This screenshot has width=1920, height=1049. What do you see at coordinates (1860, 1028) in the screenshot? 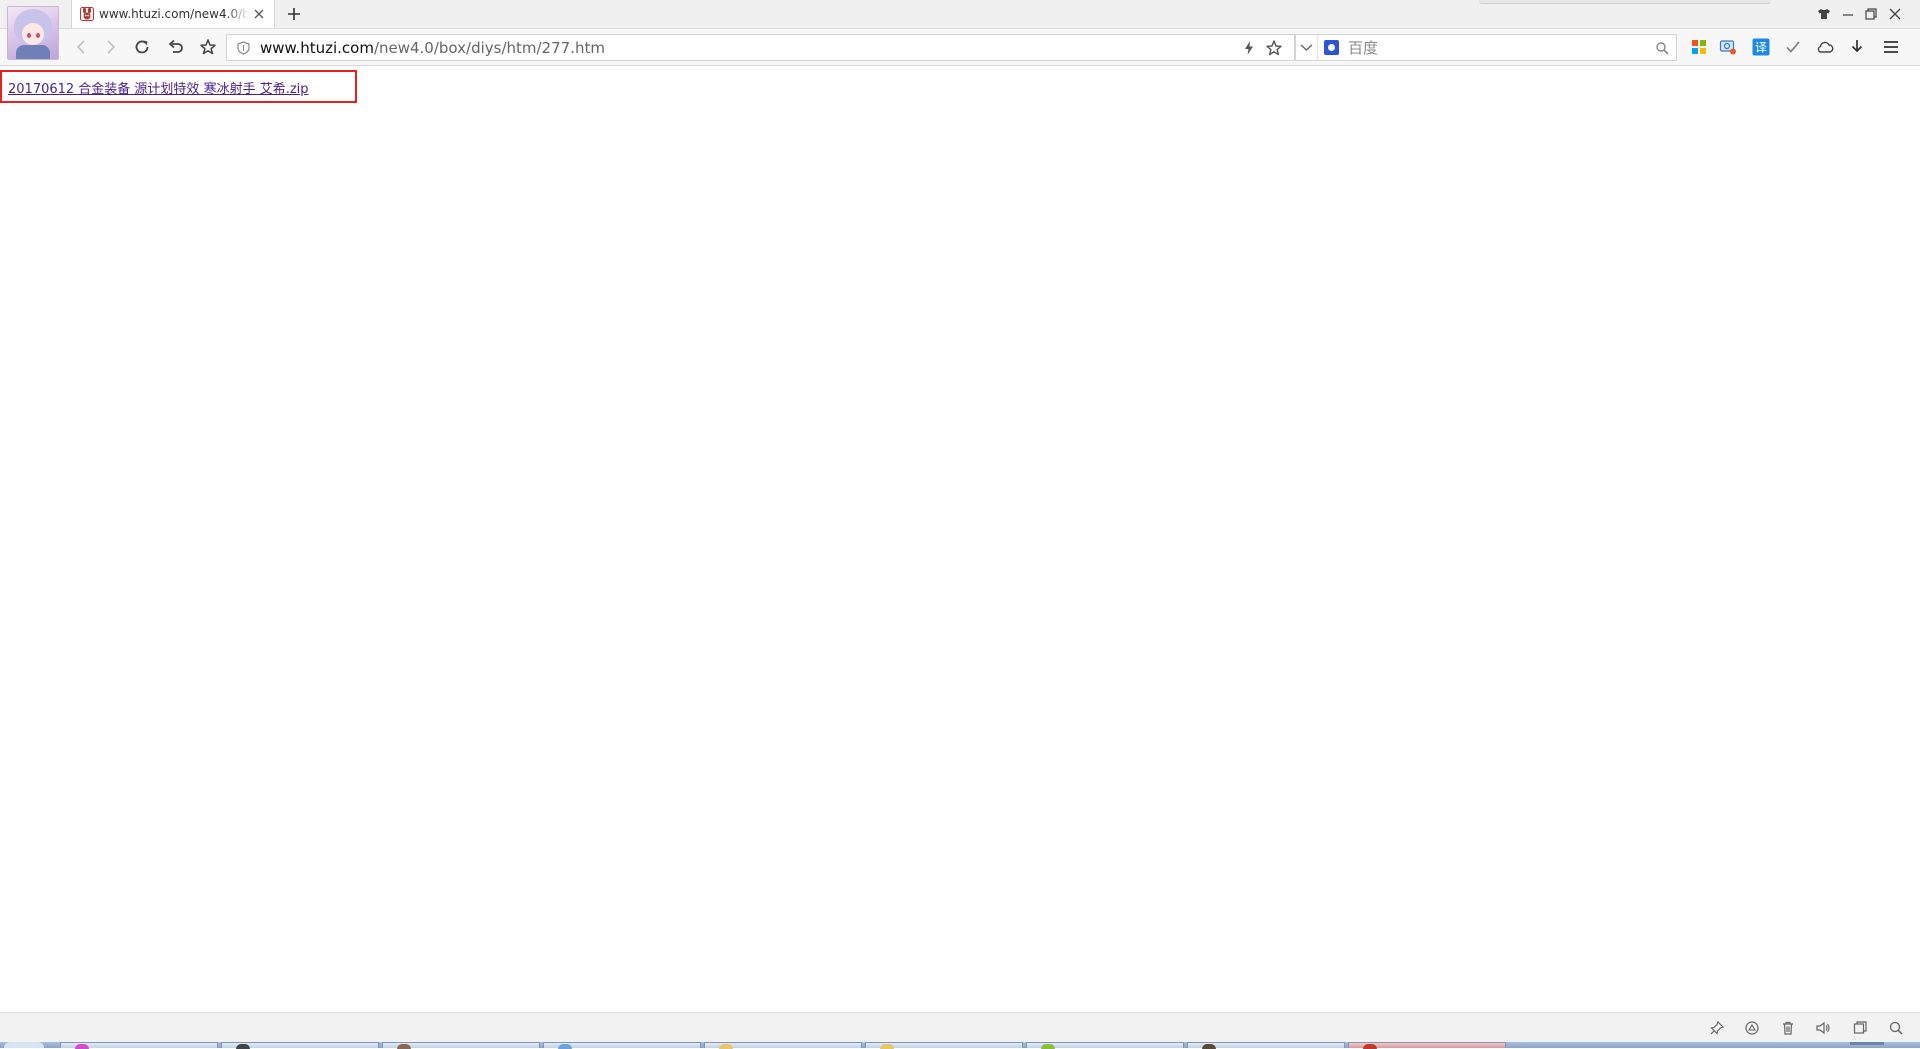
I see `window-mode-icon` at bounding box center [1860, 1028].